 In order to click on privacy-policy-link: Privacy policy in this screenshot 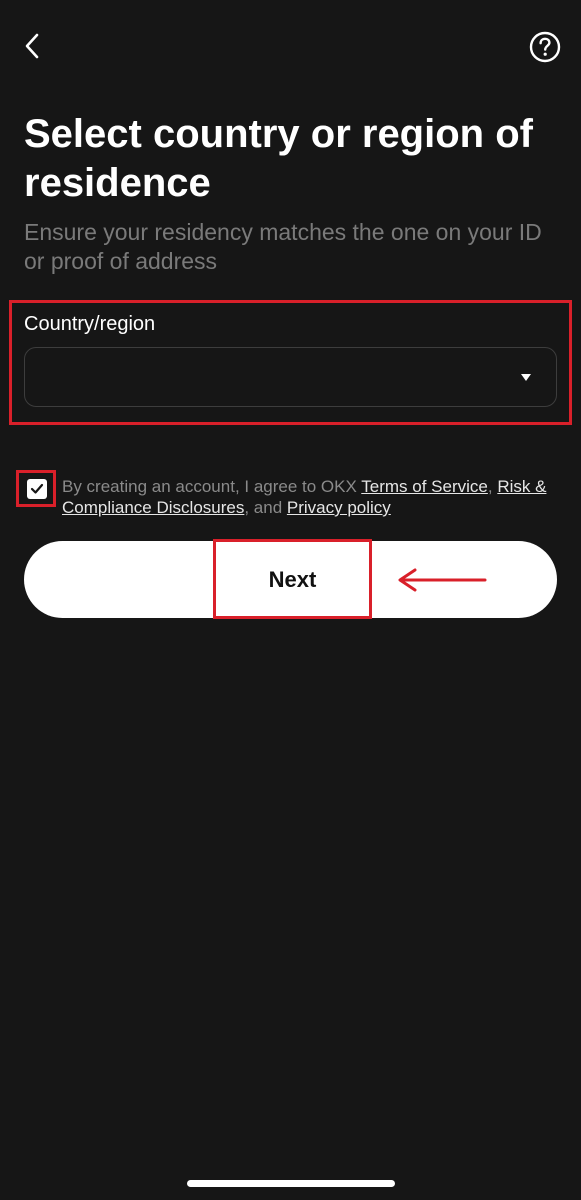, I will do `click(339, 507)`.